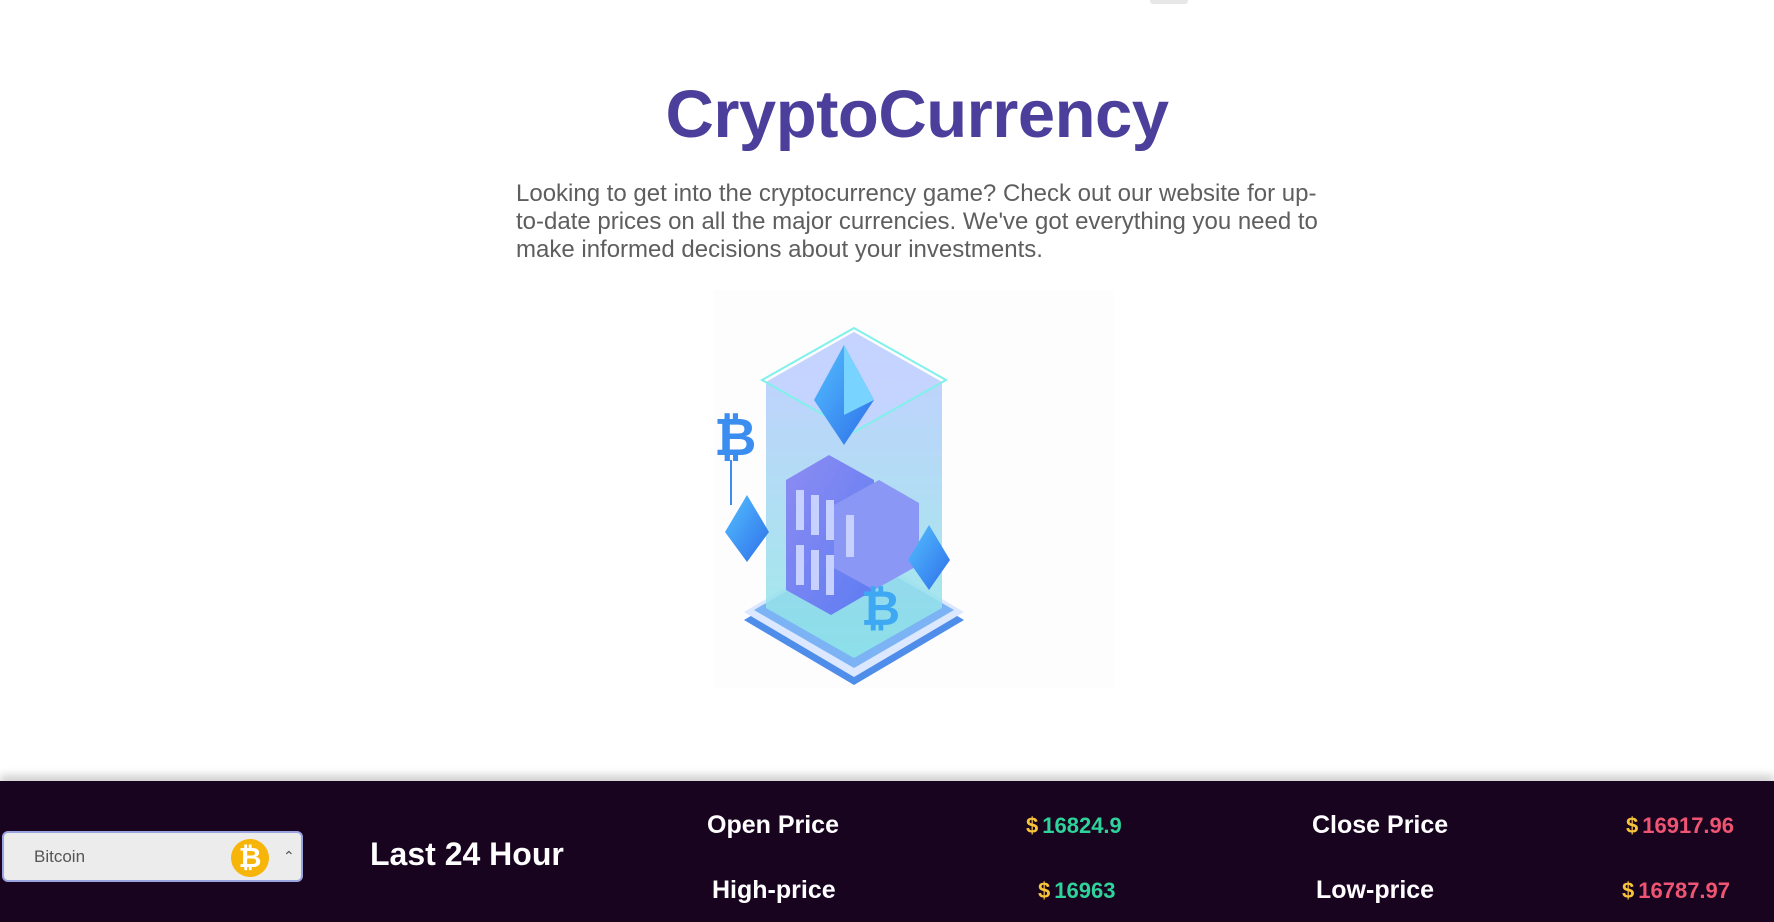  What do you see at coordinates (1688, 825) in the screenshot?
I see `close-price-amount: 16917.96` at bounding box center [1688, 825].